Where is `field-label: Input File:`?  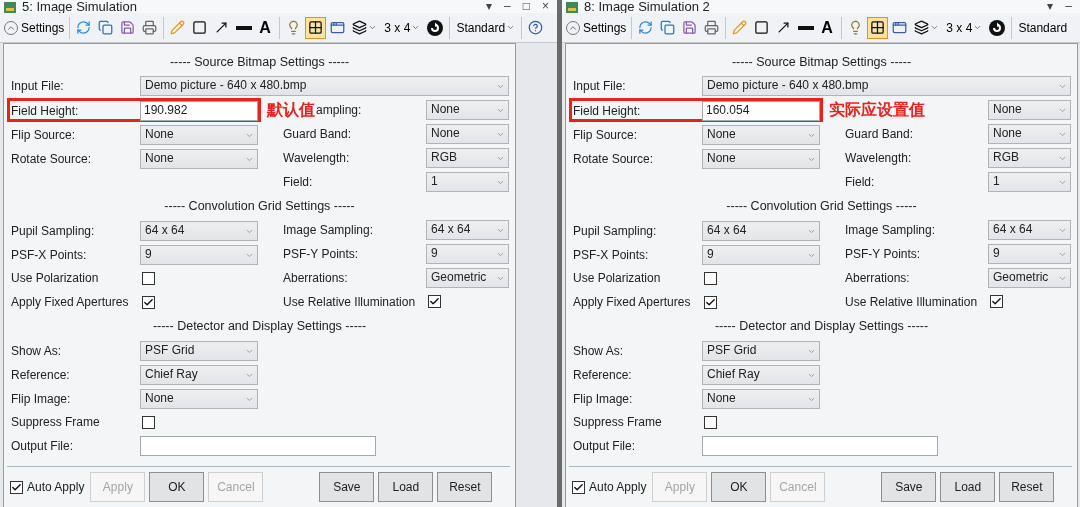 field-label: Input File: is located at coordinates (38, 86).